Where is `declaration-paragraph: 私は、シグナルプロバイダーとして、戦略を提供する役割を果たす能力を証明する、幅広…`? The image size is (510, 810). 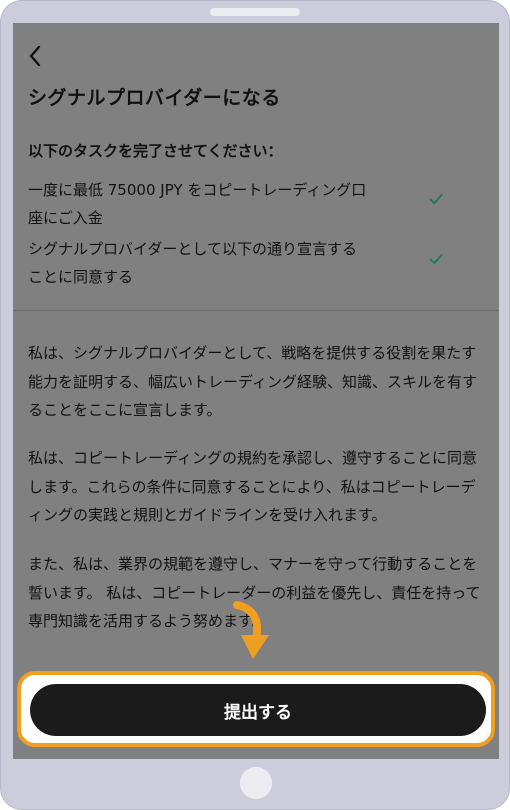 declaration-paragraph: 私は、シグナルプロバイダーとして、戦略を提供する役割を果たす能力を証明する、幅広… is located at coordinates (252, 381).